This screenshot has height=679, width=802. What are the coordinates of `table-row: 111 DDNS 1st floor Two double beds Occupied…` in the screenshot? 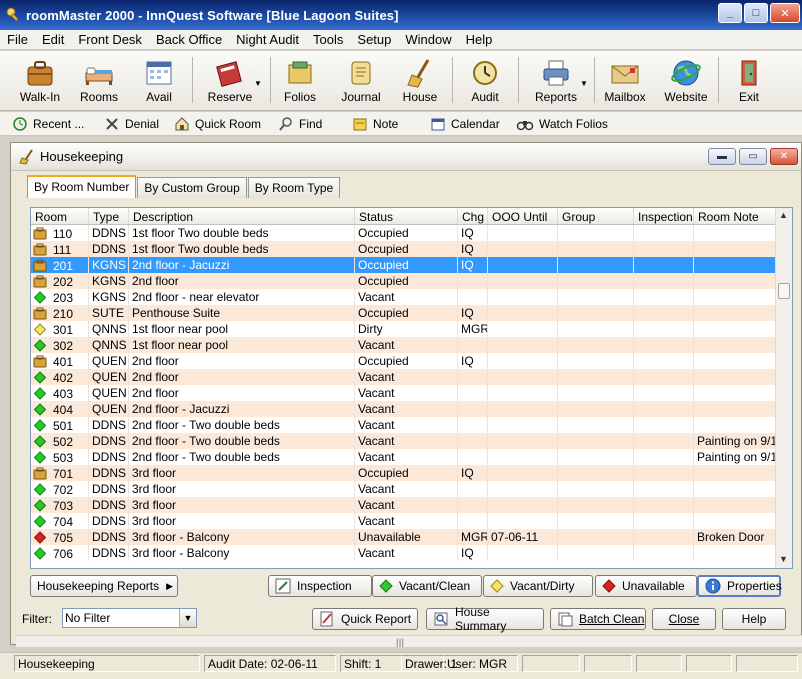 It's located at (404, 249).